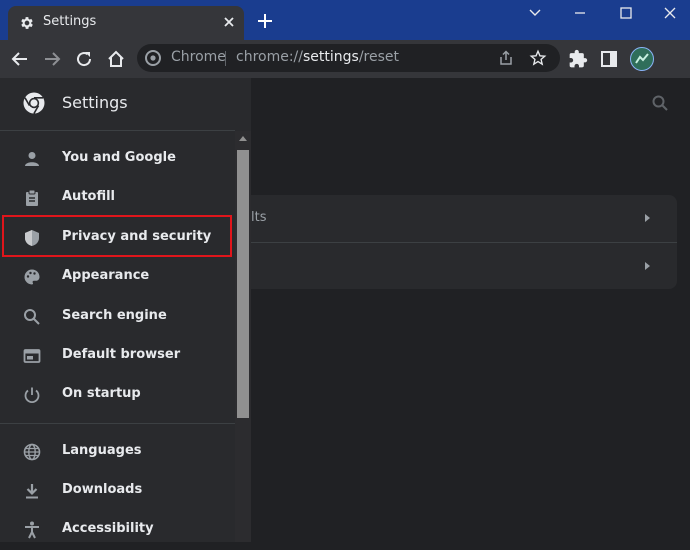 The image size is (690, 550). Describe the element at coordinates (106, 275) in the screenshot. I see `sidebar-item-label: Appearance` at that location.